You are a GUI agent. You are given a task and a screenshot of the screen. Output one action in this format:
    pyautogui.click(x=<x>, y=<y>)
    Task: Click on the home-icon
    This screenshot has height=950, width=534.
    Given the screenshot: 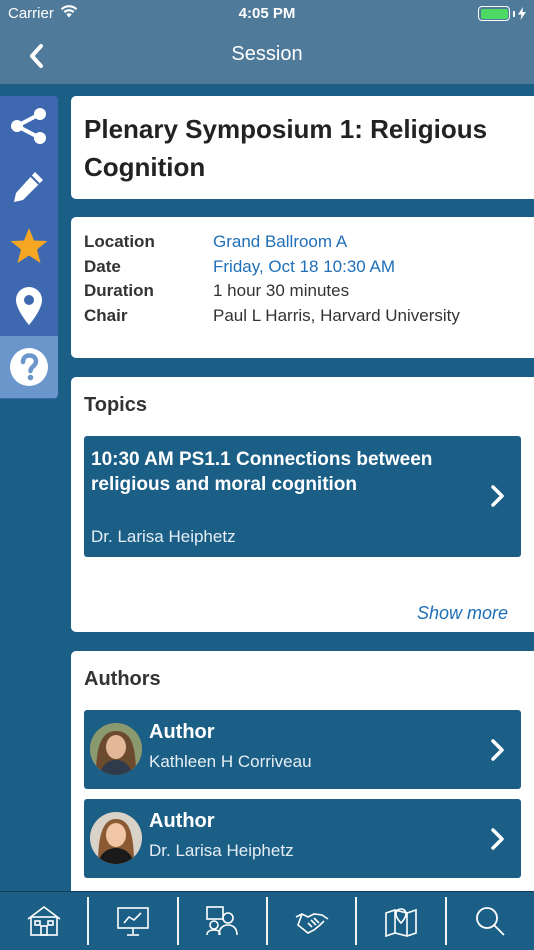 What is the action you would take?
    pyautogui.click(x=44, y=921)
    